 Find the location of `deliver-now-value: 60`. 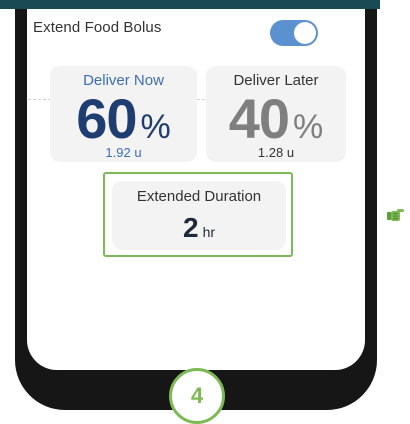

deliver-now-value: 60 is located at coordinates (106, 118).